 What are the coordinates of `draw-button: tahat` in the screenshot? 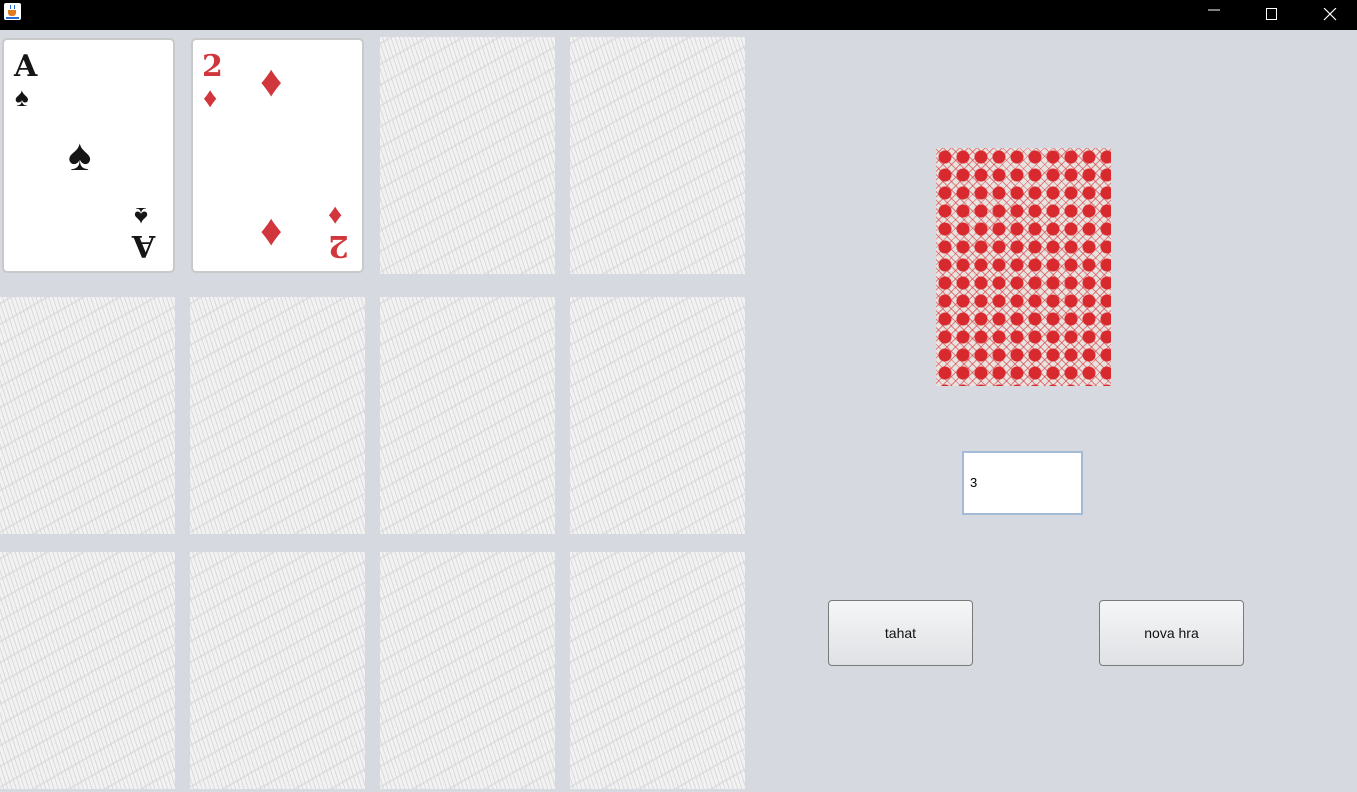 It's located at (900, 633).